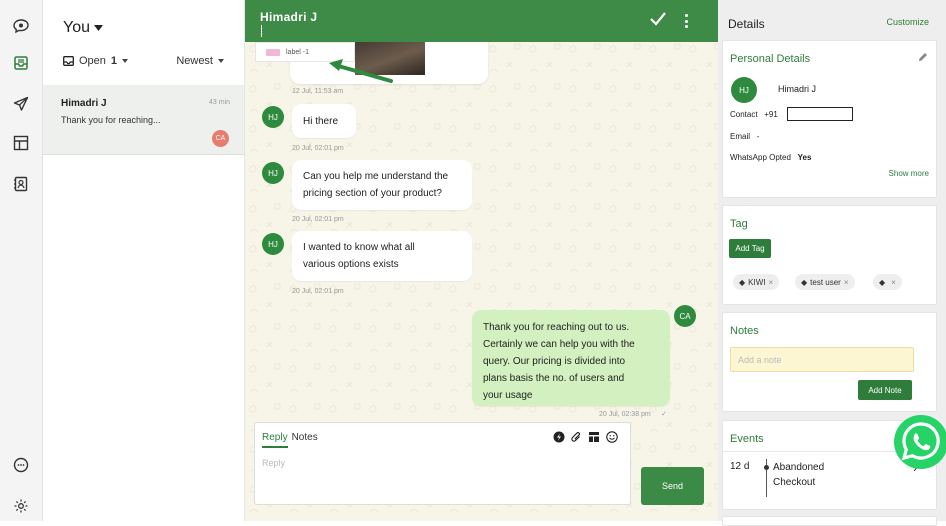 The height and width of the screenshot is (526, 946). I want to click on next-card-edge, so click(829, 521).